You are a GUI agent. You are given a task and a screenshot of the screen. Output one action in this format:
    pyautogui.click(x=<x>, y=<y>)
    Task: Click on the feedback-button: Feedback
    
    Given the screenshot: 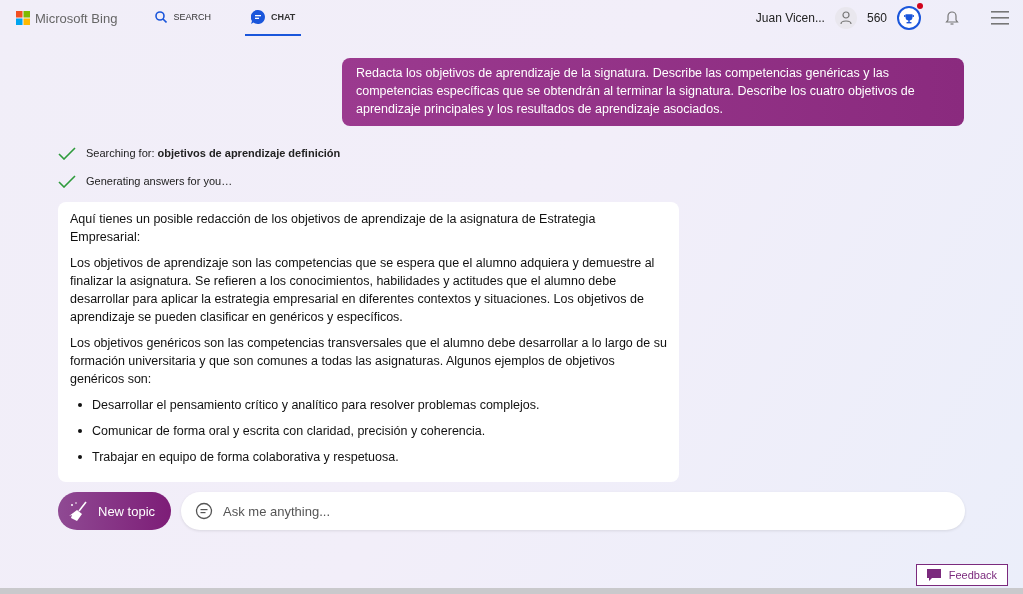 What is the action you would take?
    pyautogui.click(x=961, y=575)
    